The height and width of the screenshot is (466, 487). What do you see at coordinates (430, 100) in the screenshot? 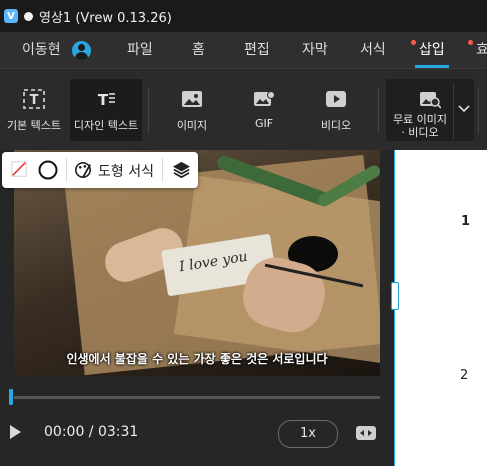
I see `stock-media-icon` at bounding box center [430, 100].